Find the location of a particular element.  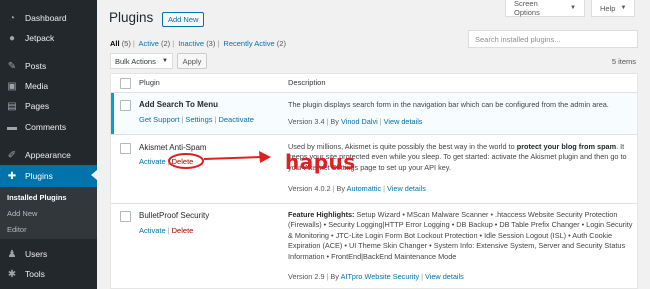

annotation-text: hapus is located at coordinates (320, 162).